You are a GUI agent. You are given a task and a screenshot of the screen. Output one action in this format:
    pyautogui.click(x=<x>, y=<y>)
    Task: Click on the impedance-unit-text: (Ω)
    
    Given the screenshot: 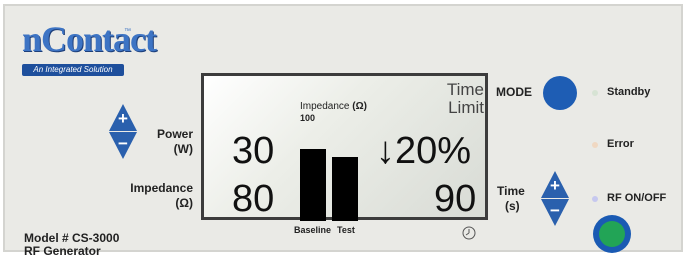 What is the action you would take?
    pyautogui.click(x=184, y=203)
    